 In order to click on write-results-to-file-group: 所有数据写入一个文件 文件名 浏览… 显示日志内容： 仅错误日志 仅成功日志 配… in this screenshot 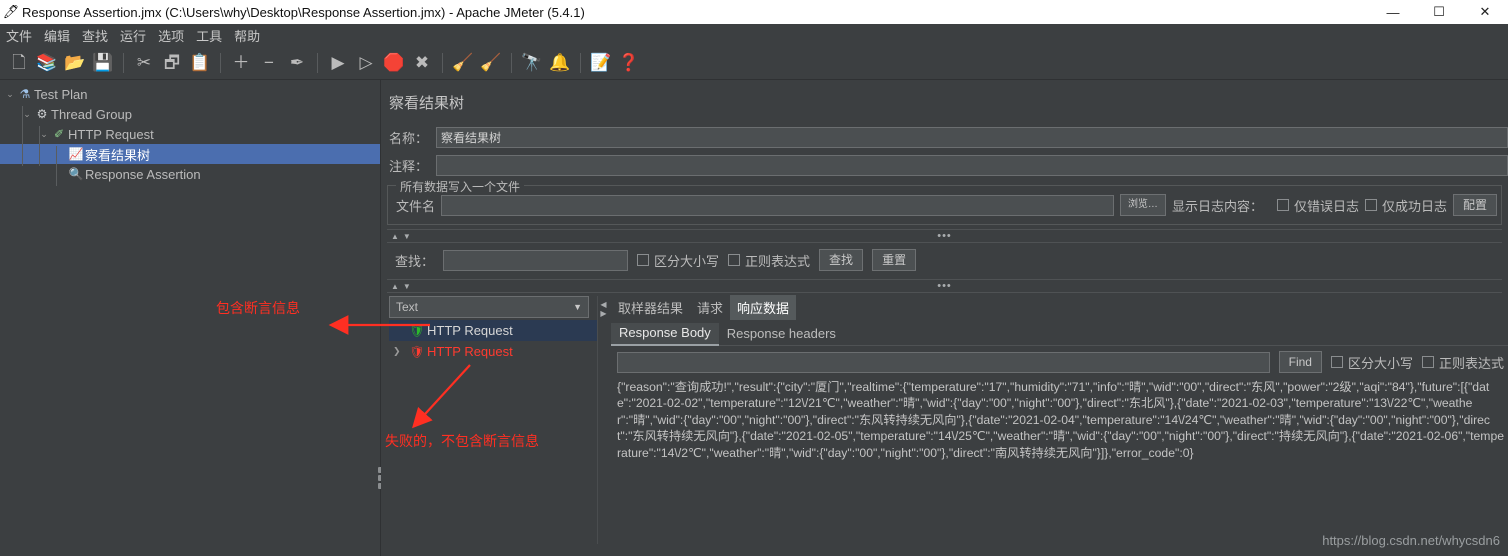, I will do `click(944, 201)`.